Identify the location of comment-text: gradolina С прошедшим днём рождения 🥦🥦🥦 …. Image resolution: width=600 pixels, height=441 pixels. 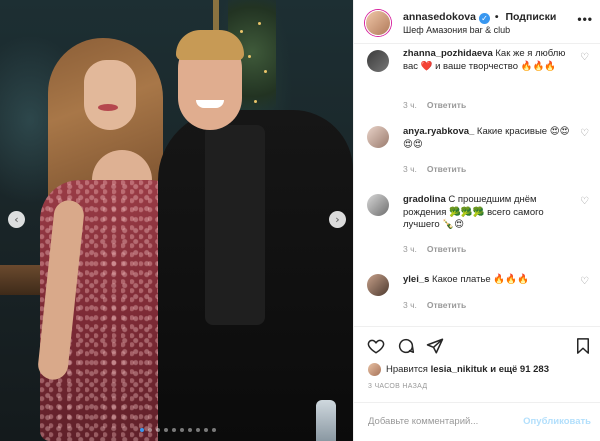
(487, 213).